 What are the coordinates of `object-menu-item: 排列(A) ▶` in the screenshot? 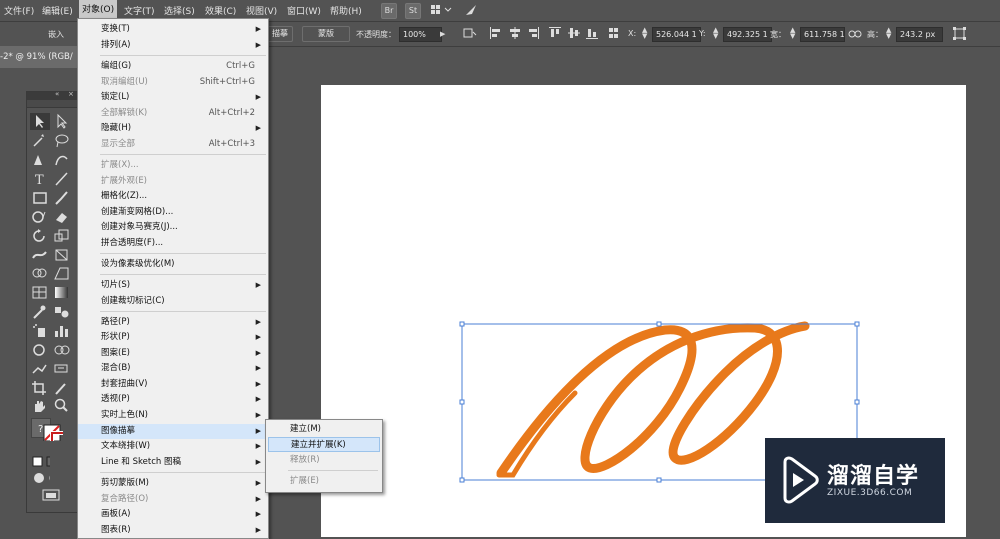 It's located at (173, 45).